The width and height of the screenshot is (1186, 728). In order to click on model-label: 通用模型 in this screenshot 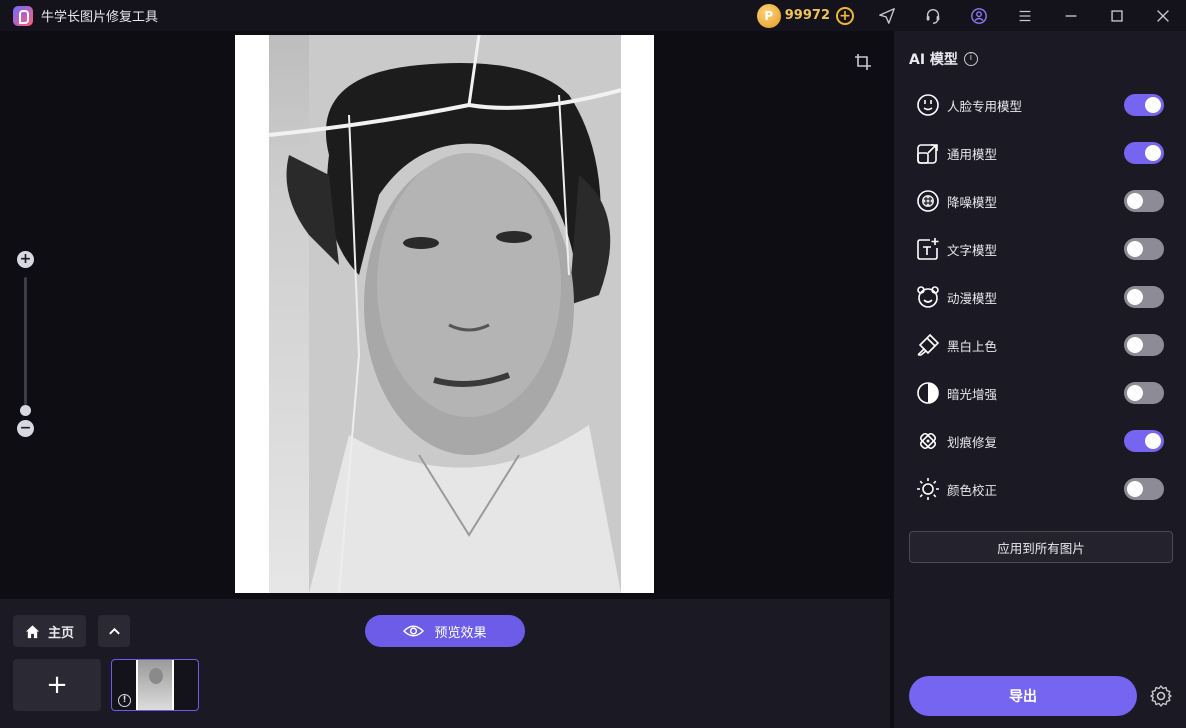, I will do `click(972, 154)`.